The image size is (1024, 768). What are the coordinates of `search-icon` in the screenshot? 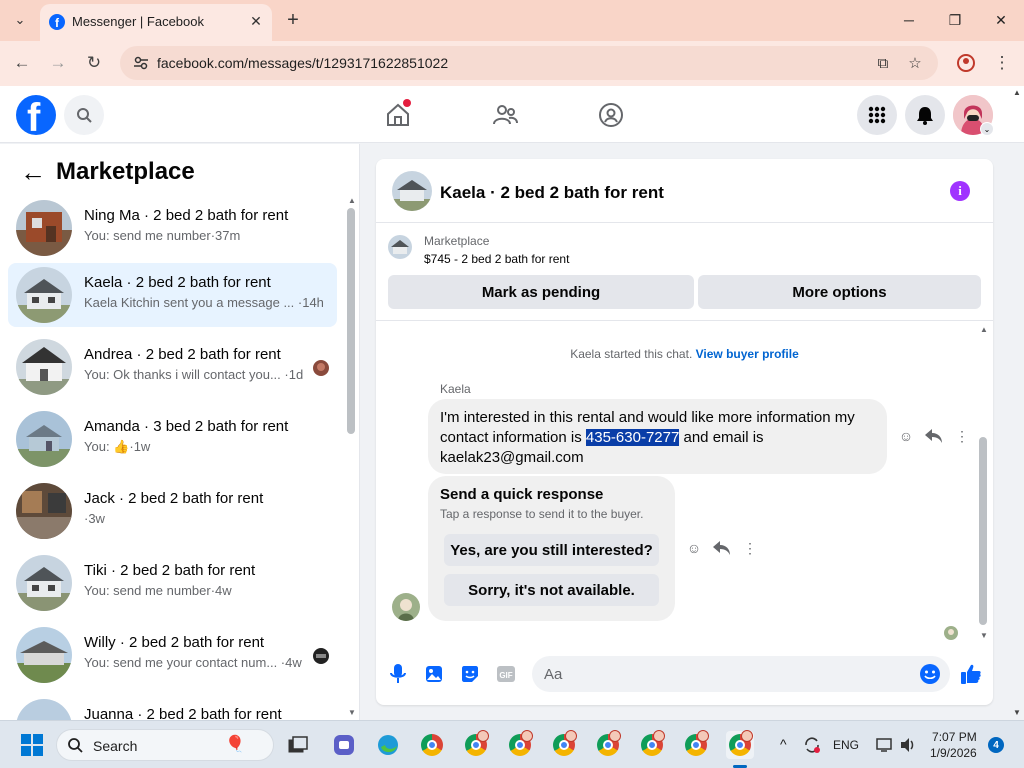 It's located at (84, 115).